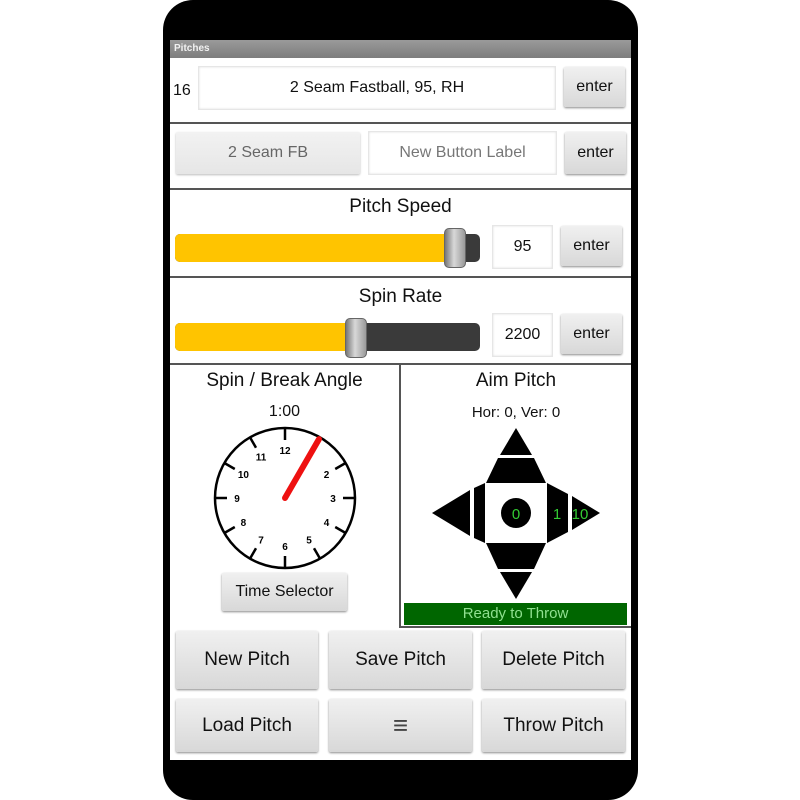 This screenshot has height=800, width=800. Describe the element at coordinates (182, 90) in the screenshot. I see `pitch-number: 16` at that location.